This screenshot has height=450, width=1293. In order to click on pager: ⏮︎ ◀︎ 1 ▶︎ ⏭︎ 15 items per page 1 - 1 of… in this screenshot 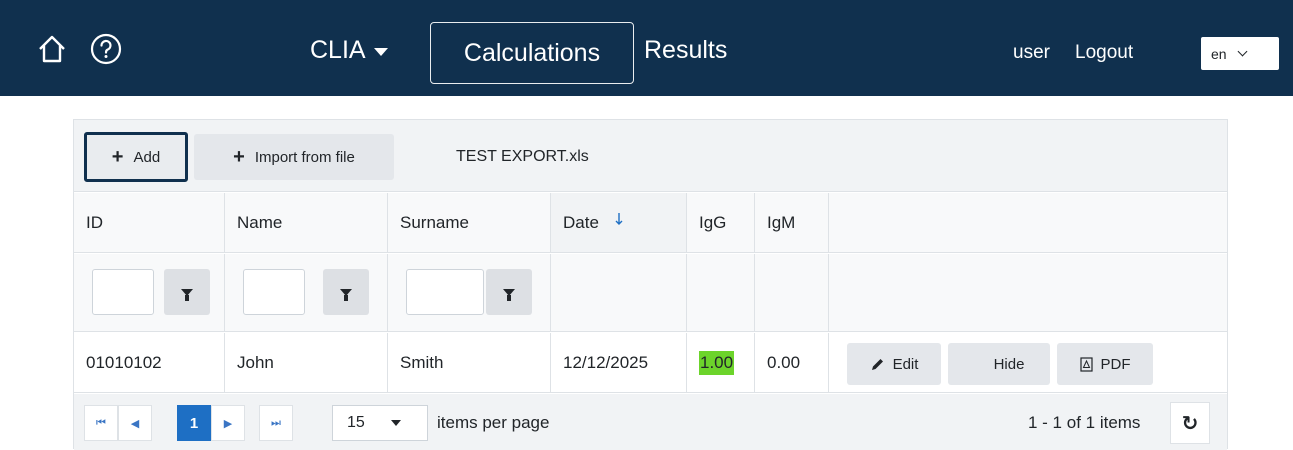, I will do `click(650, 422)`.